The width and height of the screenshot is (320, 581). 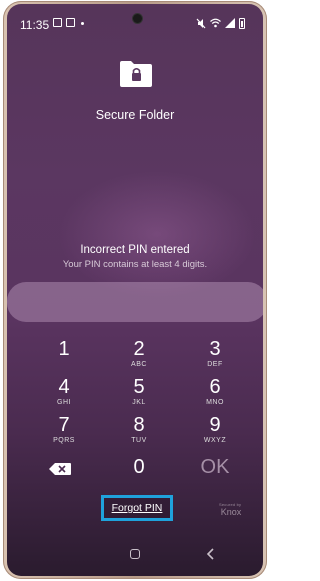 What do you see at coordinates (215, 402) in the screenshot?
I see `key-letters: MNO` at bounding box center [215, 402].